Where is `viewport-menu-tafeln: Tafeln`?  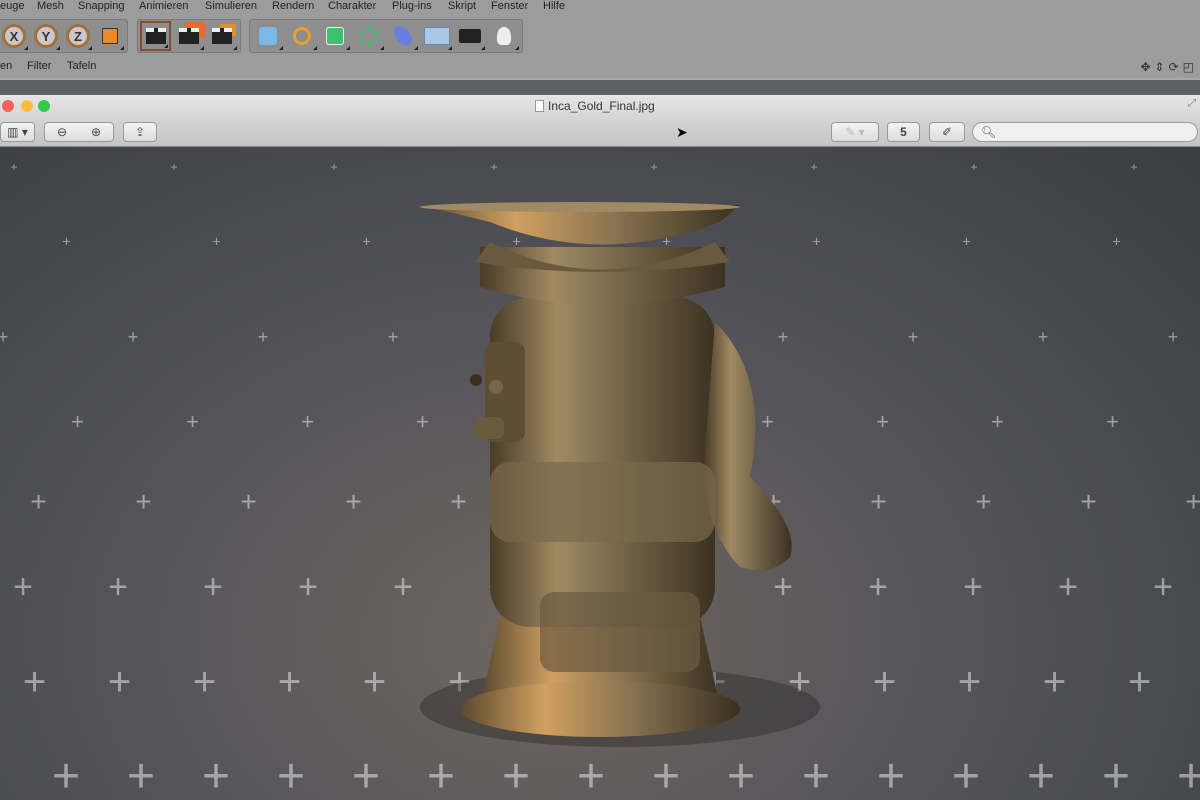
viewport-menu-tafeln: Tafeln is located at coordinates (81, 66).